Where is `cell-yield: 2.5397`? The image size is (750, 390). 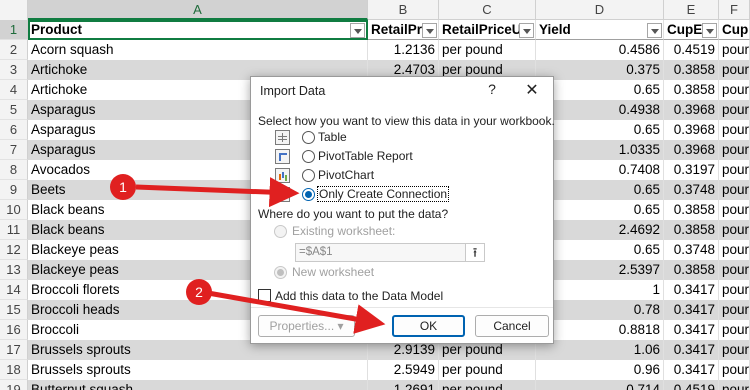 cell-yield: 2.5397 is located at coordinates (600, 270).